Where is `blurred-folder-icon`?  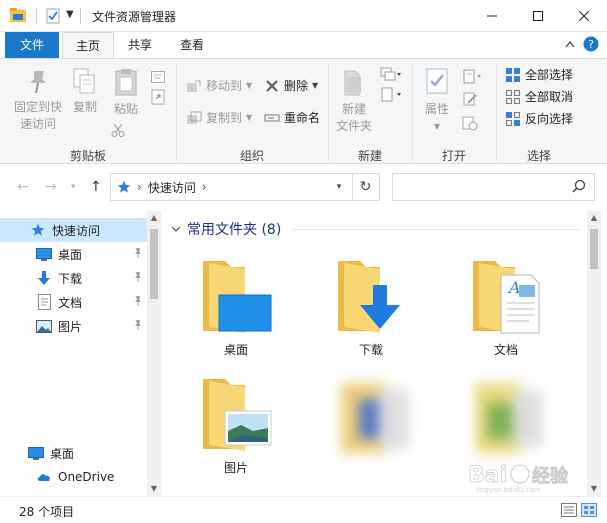
blurred-folder-icon is located at coordinates (509, 418).